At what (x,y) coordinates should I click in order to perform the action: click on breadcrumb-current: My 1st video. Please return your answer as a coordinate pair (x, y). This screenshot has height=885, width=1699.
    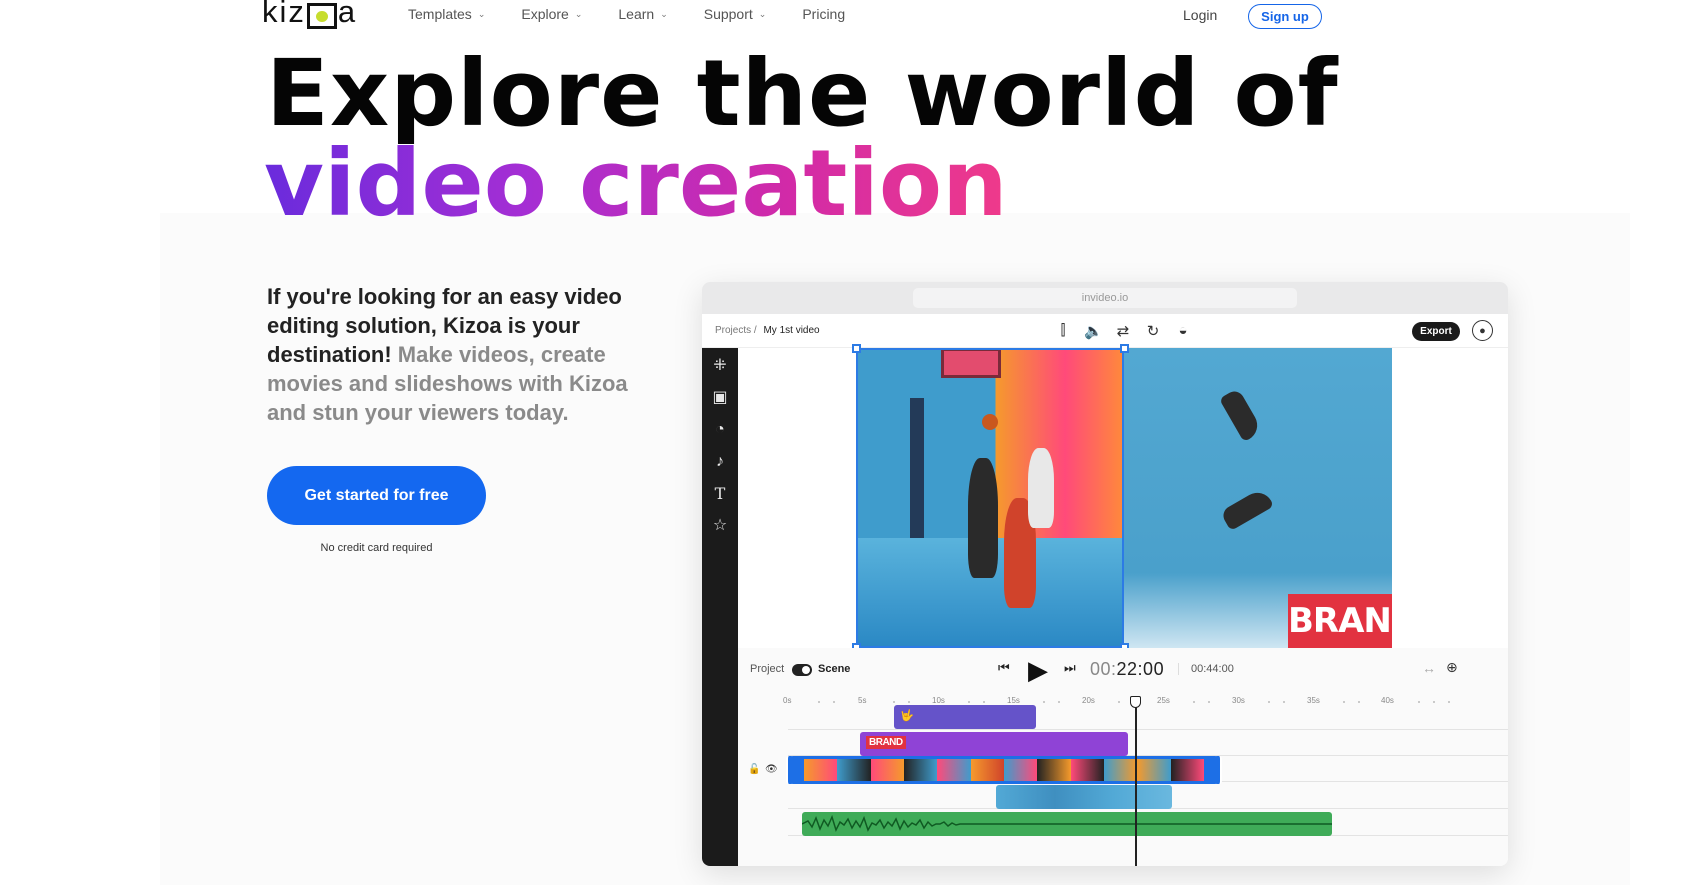
    Looking at the image, I should click on (791, 330).